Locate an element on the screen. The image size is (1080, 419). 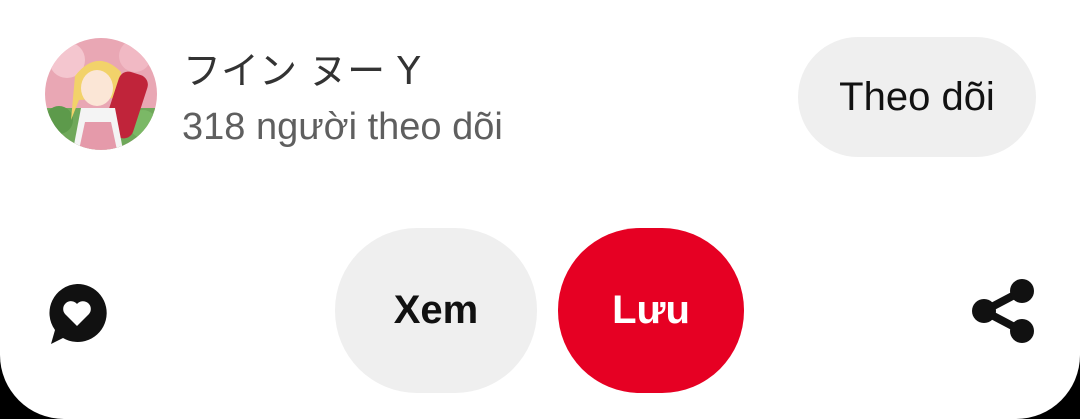
creator-name: フイン ヌー Y is located at coordinates (301, 71).